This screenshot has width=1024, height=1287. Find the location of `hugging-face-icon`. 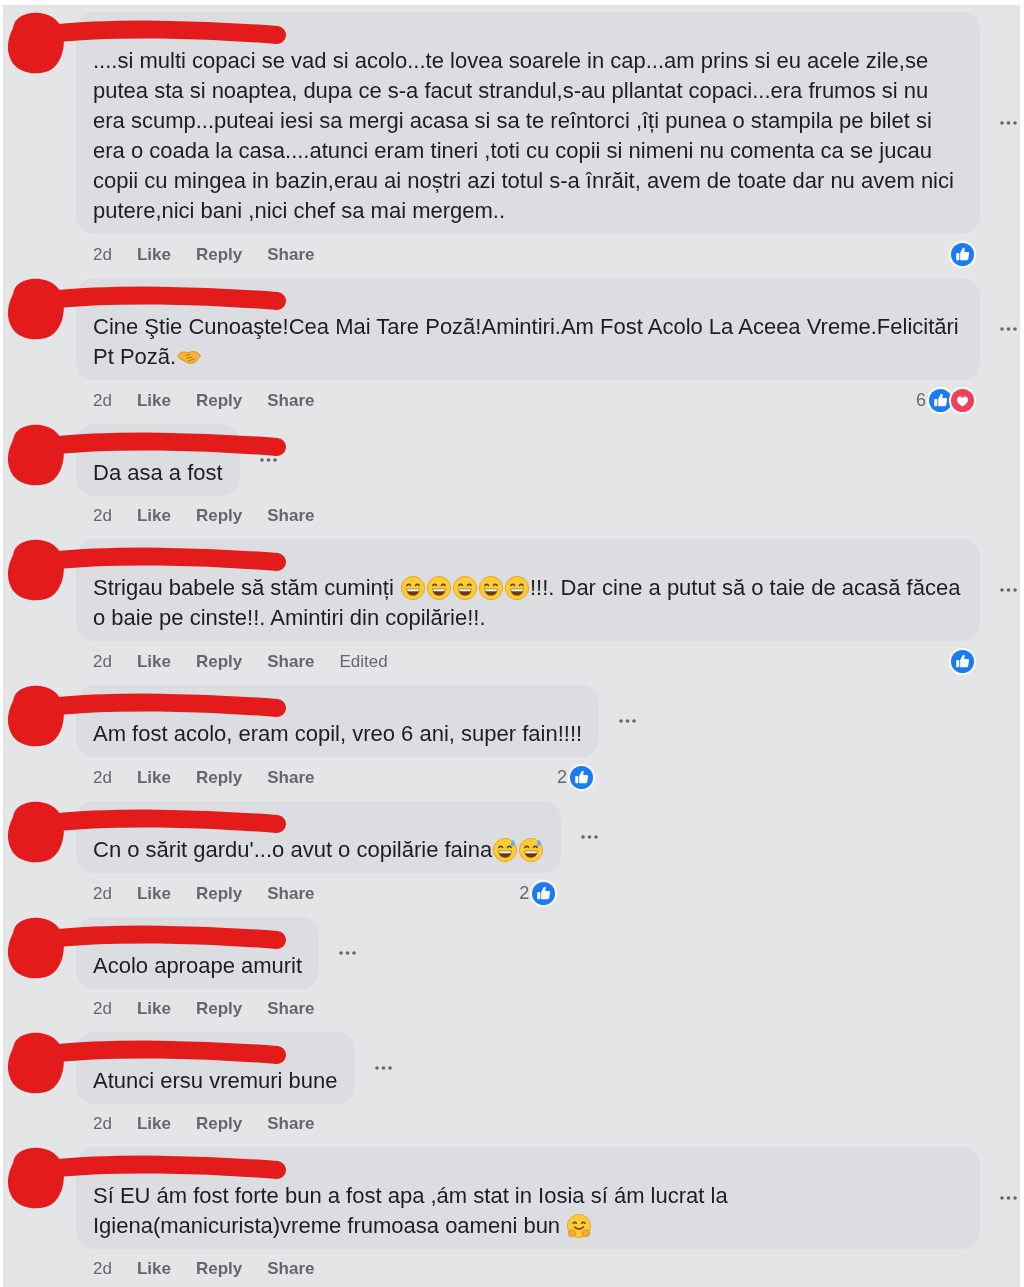

hugging-face-icon is located at coordinates (579, 1226).